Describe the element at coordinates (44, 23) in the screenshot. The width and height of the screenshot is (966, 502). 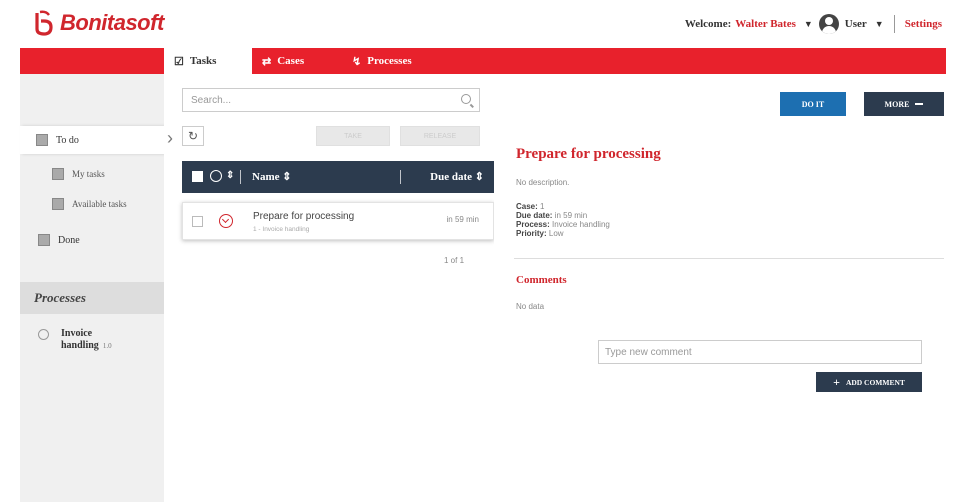
I see `bonita-logo-icon` at that location.